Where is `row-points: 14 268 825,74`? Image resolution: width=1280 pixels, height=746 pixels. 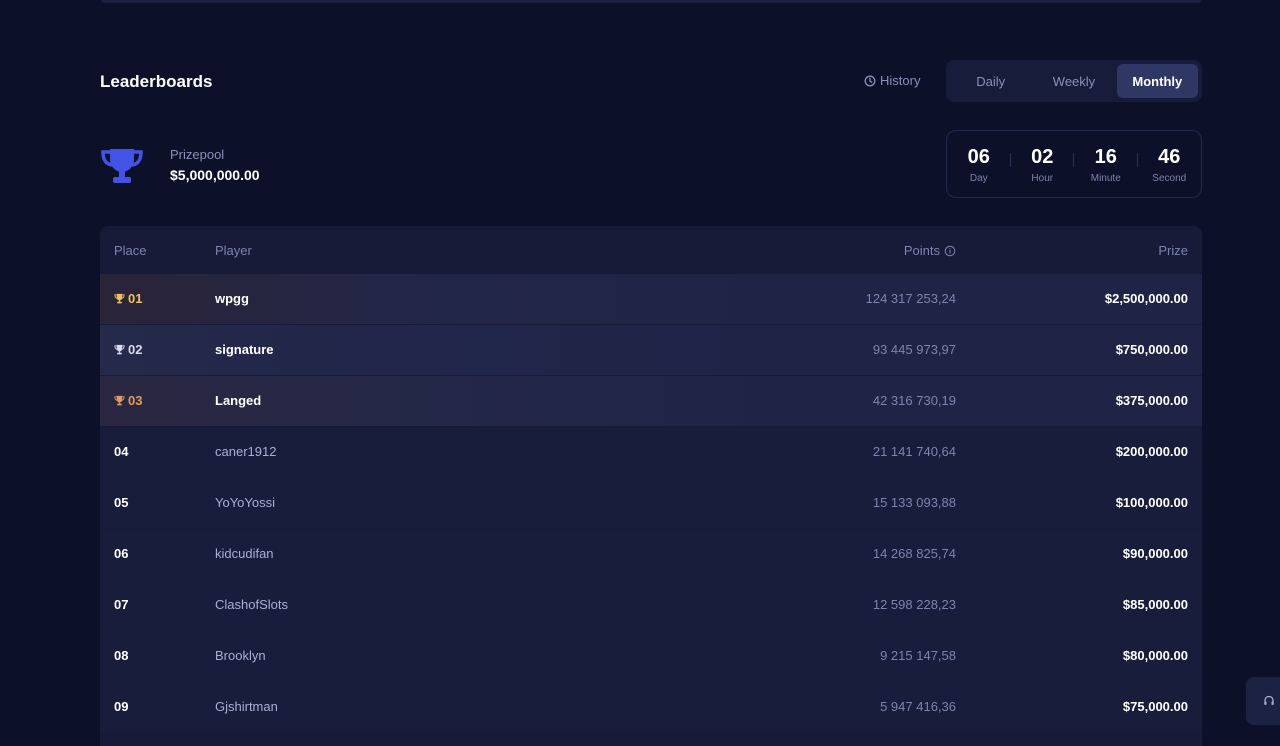 row-points: 14 268 825,74 is located at coordinates (914, 553).